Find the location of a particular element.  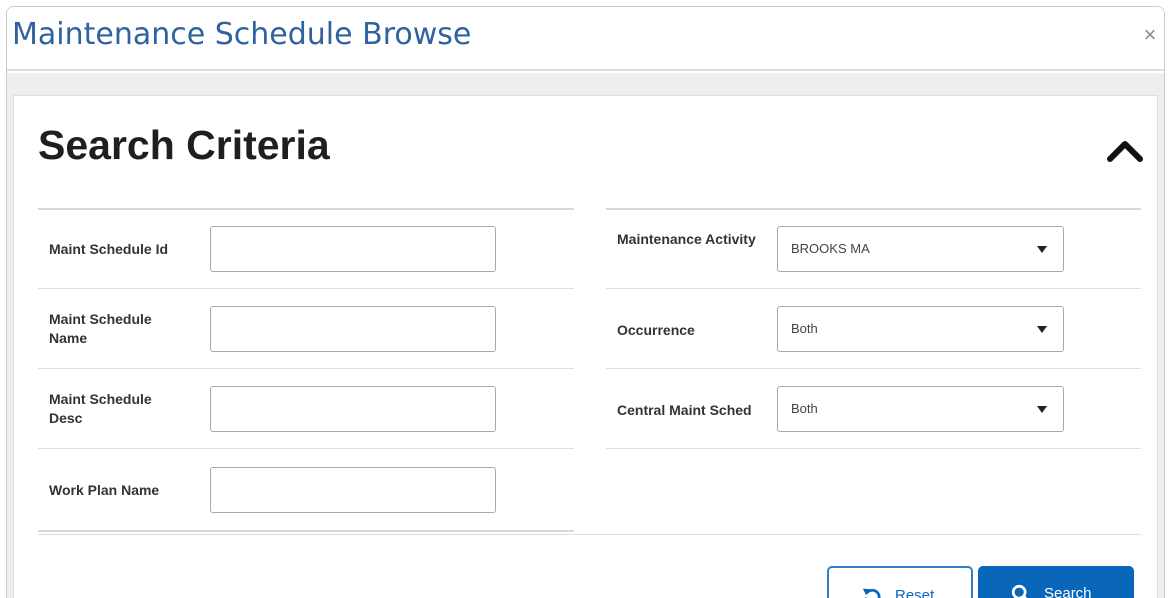

occurrence-select: Both is located at coordinates (920, 329).